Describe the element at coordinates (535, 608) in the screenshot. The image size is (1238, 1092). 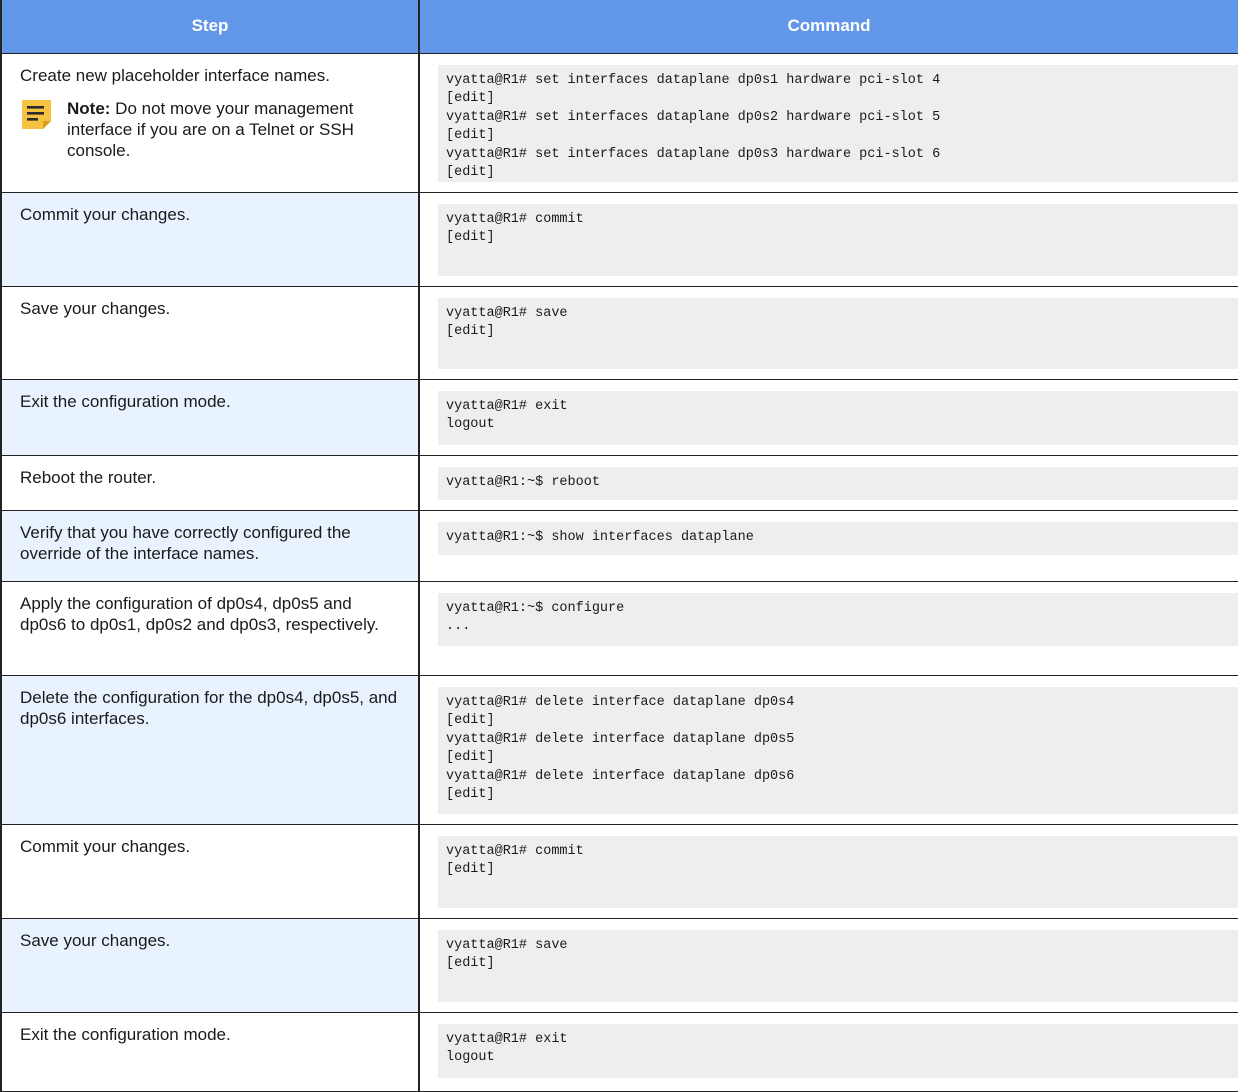
I see `code-line: vyatta@R1:~$ configure` at that location.